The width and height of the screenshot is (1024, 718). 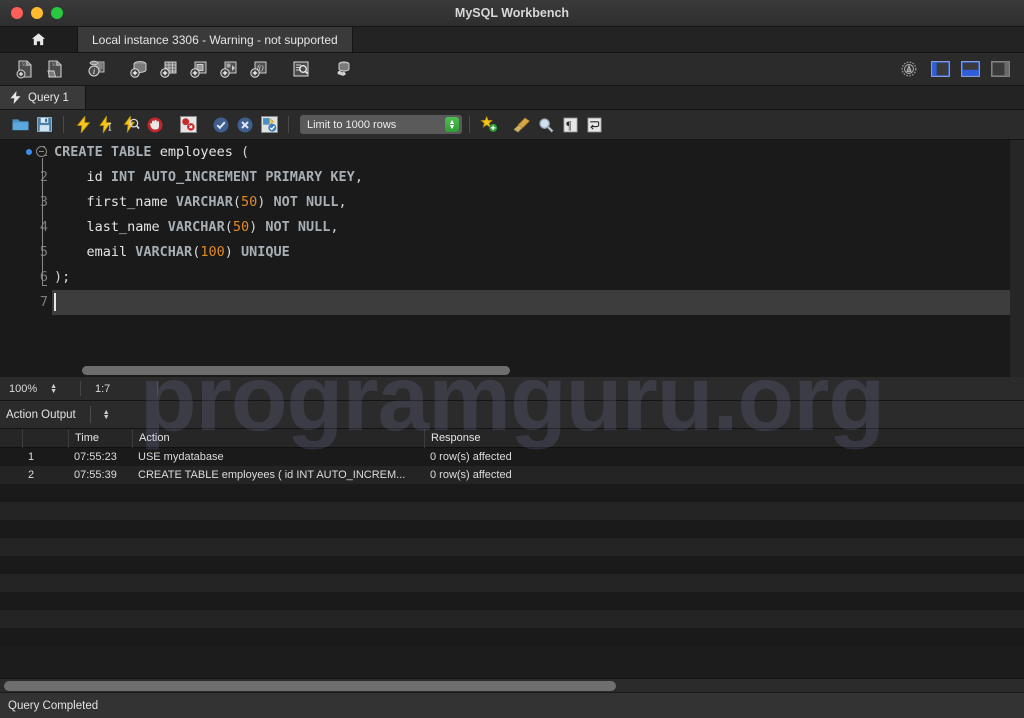 I want to click on window-title: MySQL Workbench, so click(x=512, y=13).